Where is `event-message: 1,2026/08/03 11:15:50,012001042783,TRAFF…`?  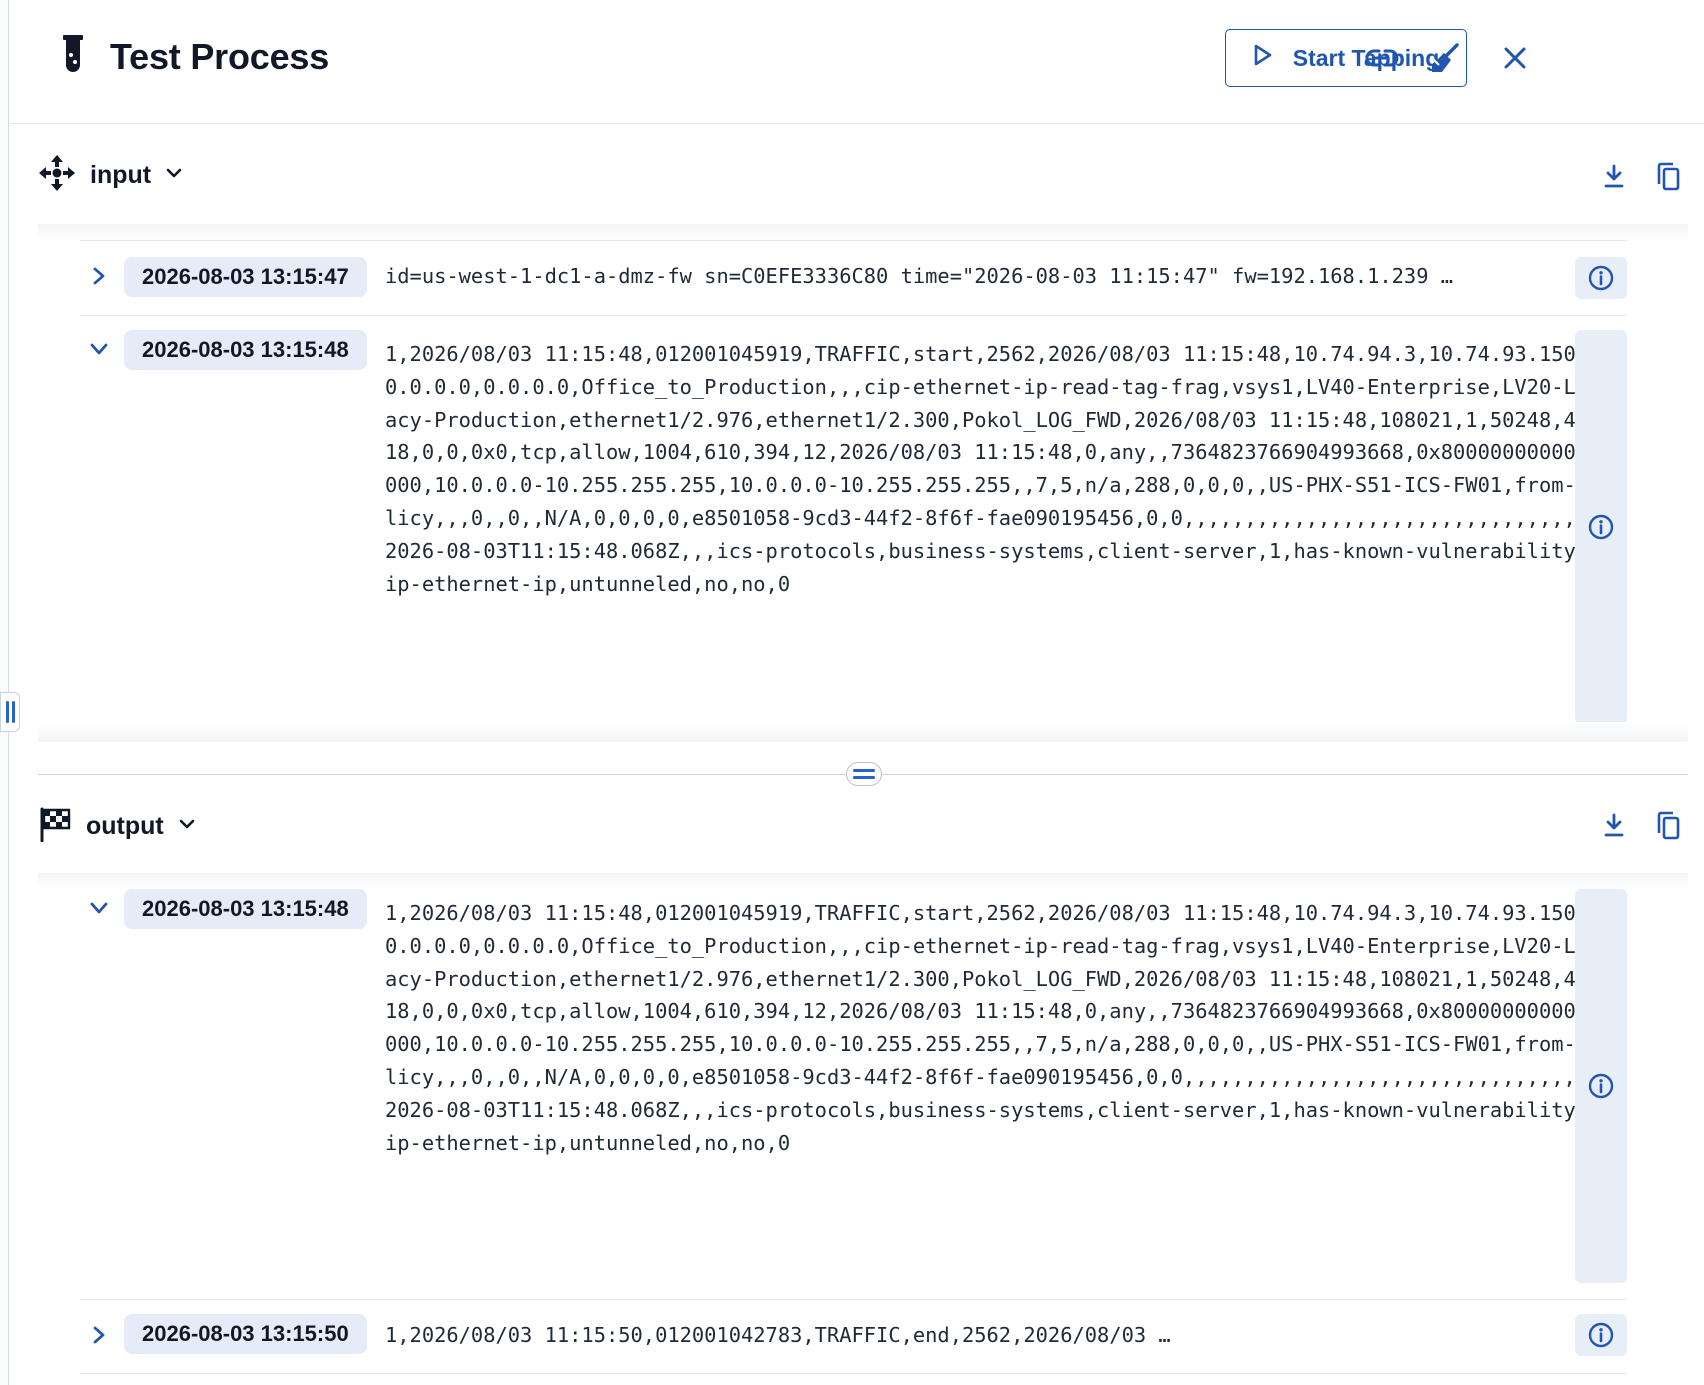 event-message: 1,2026/08/03 11:15:50,012001042783,TRAFF… is located at coordinates (778, 1335).